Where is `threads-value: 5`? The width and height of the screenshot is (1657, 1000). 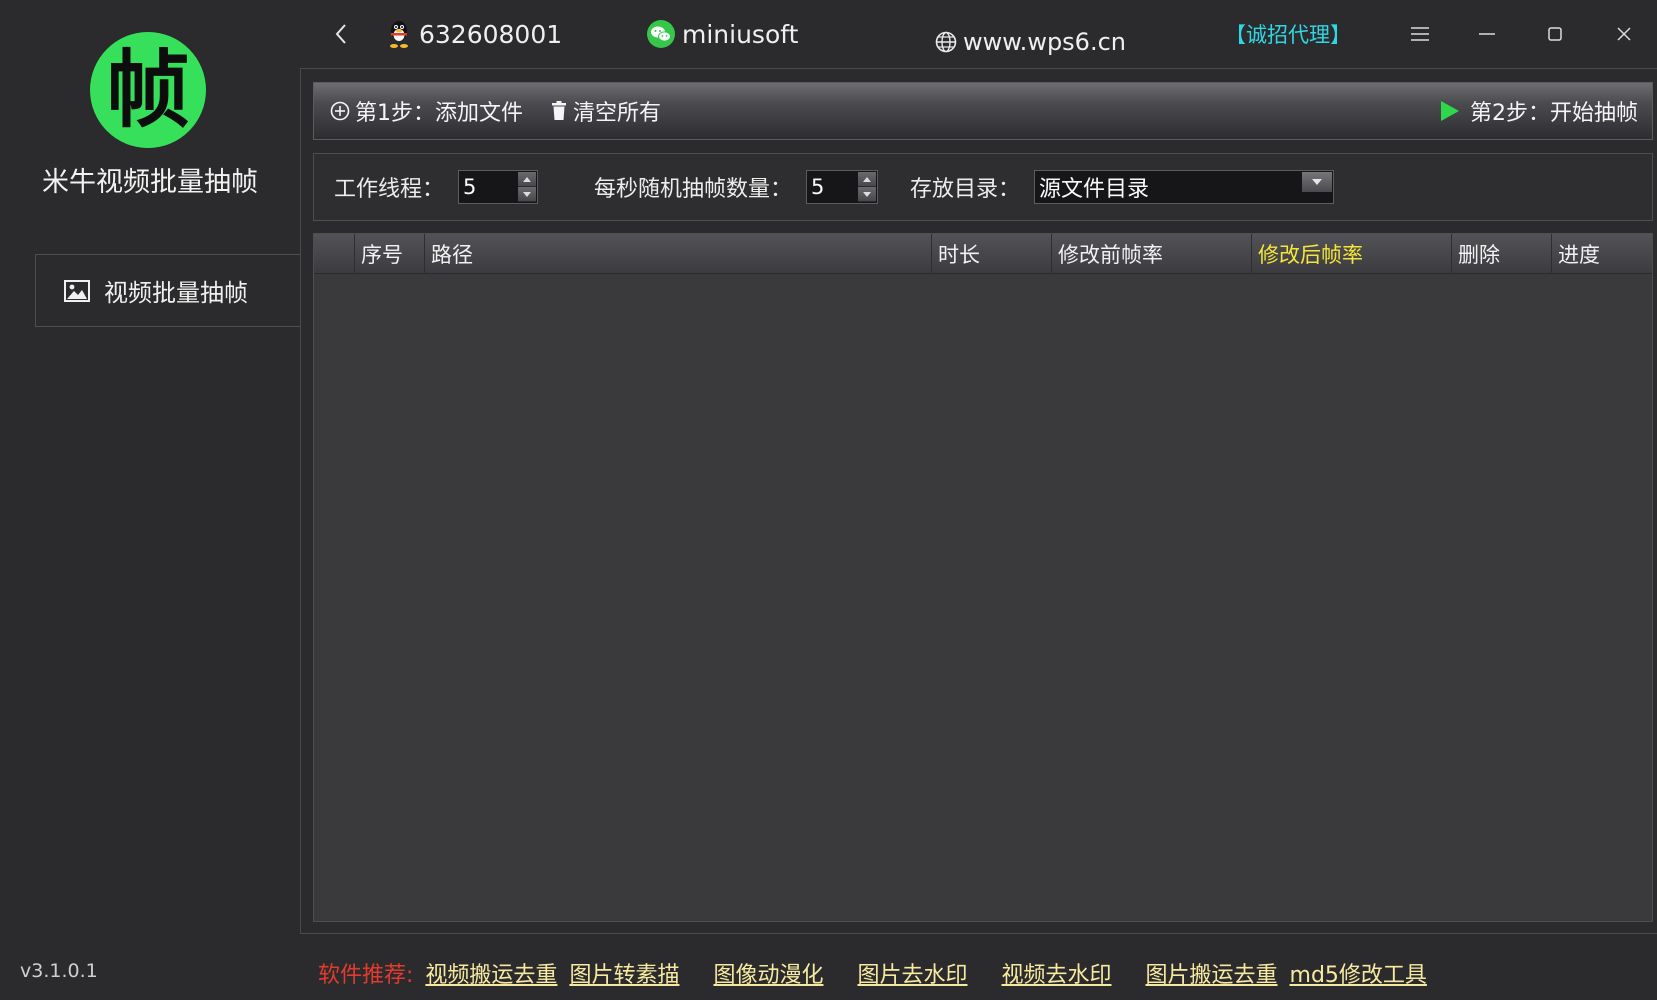 threads-value: 5 is located at coordinates (470, 187).